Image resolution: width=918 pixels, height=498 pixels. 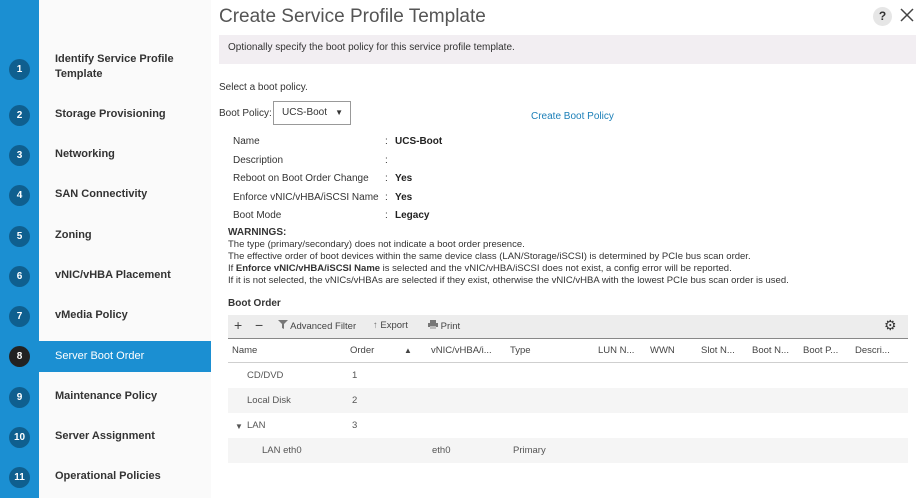 I want to click on advanced-filter-button: Advanced Filter, so click(x=317, y=326).